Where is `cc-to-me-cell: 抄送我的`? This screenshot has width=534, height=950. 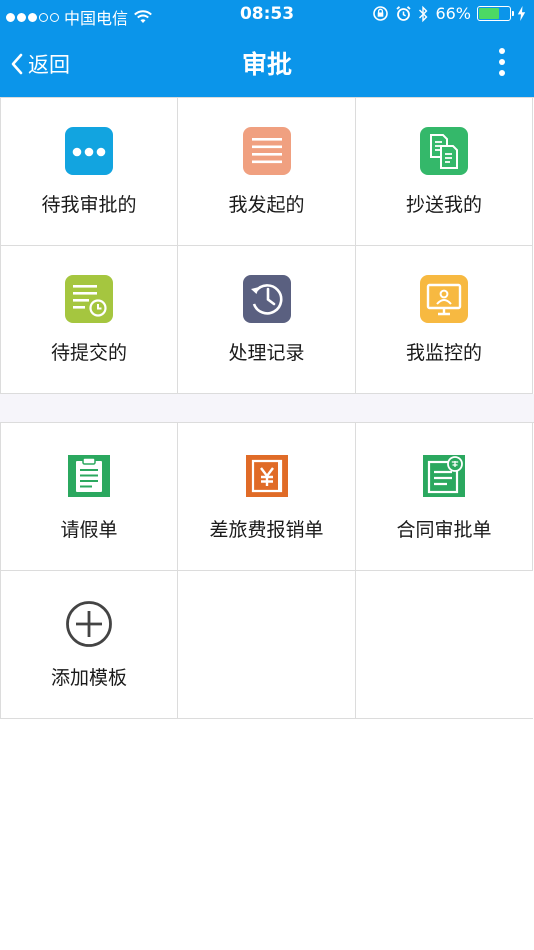
cc-to-me-cell: 抄送我的 is located at coordinates (444, 172).